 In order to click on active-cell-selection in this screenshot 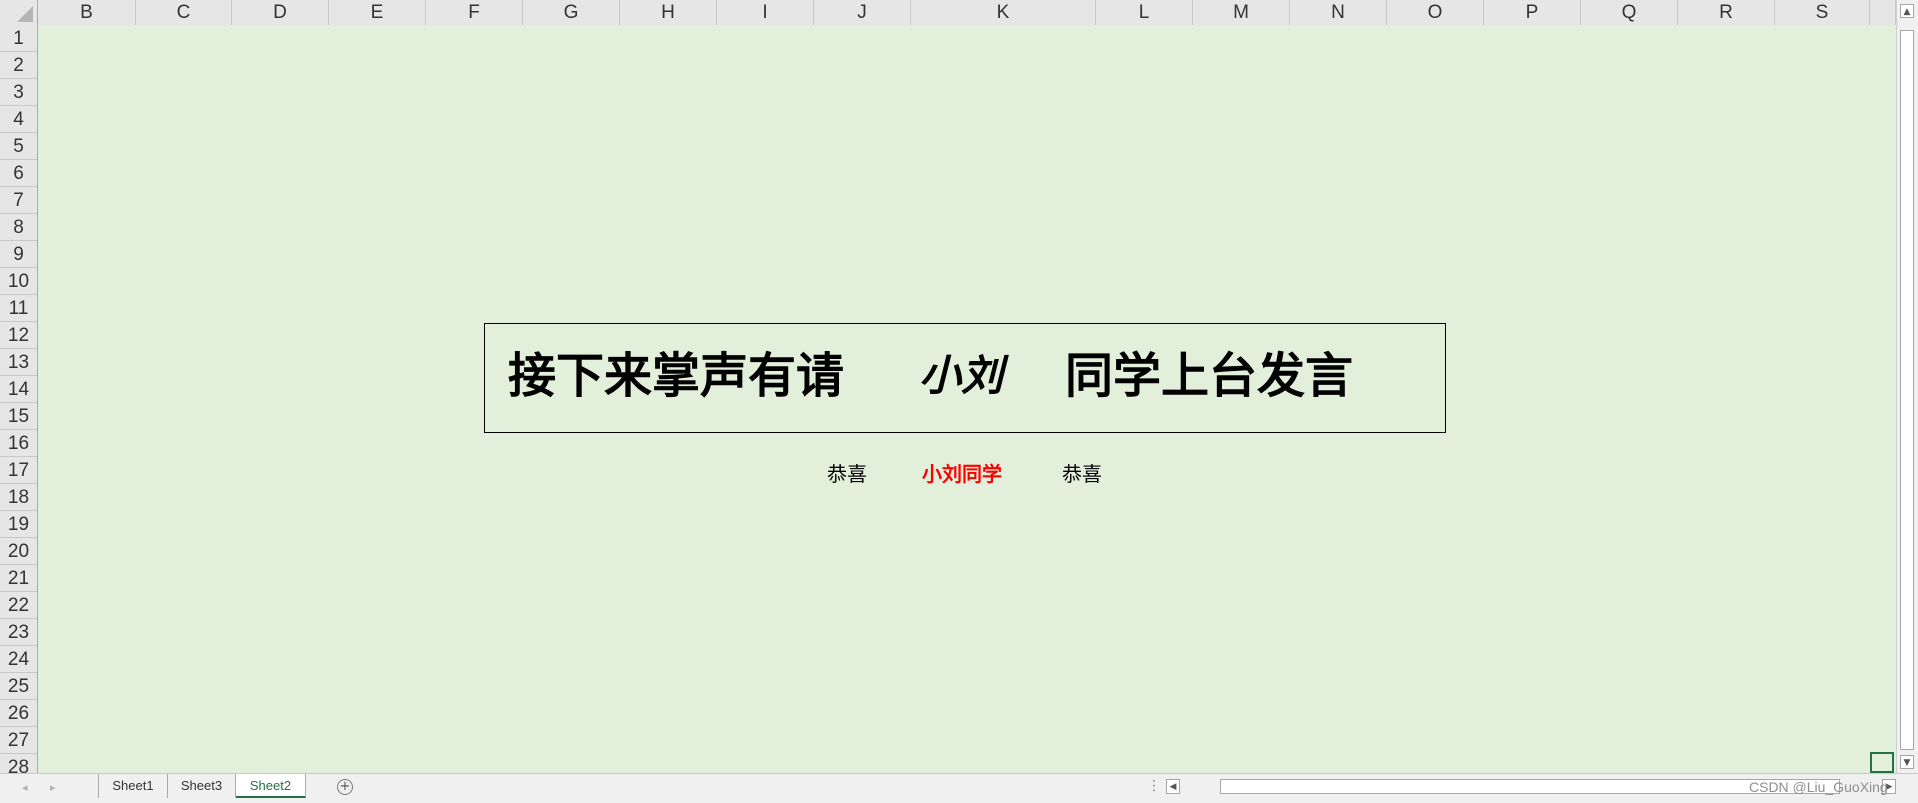, I will do `click(1882, 762)`.